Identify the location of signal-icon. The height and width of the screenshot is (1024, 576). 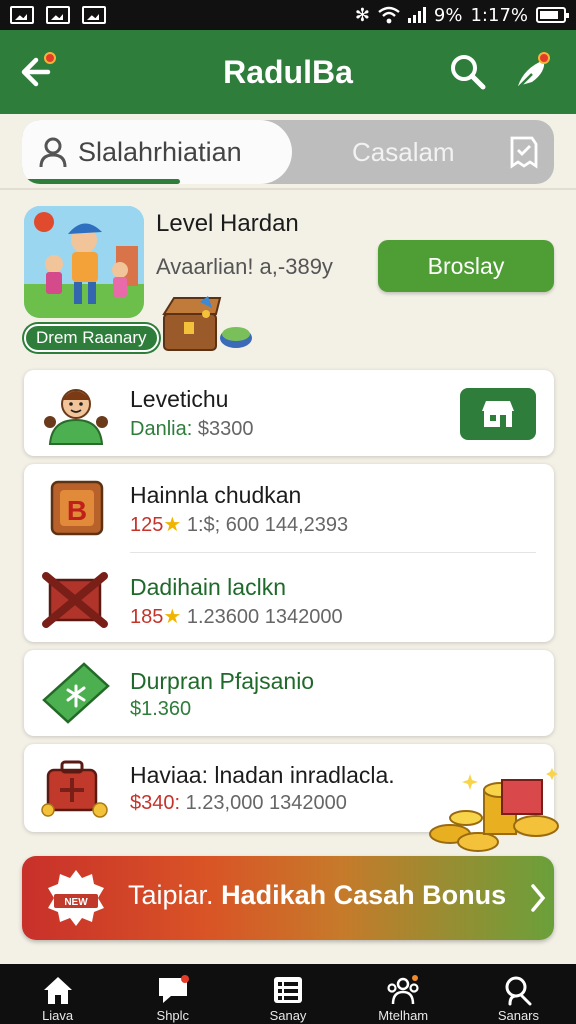
(416, 15).